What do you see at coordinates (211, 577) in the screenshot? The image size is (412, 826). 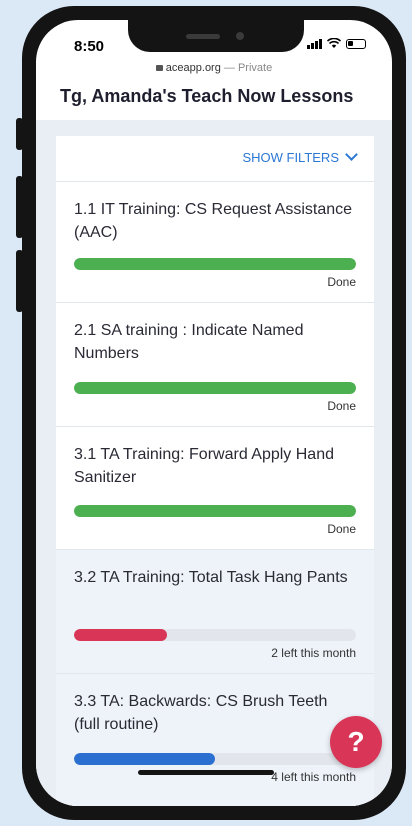 I see `lesson-title: 3.2 TA Training: Total Task Hang Pants` at bounding box center [211, 577].